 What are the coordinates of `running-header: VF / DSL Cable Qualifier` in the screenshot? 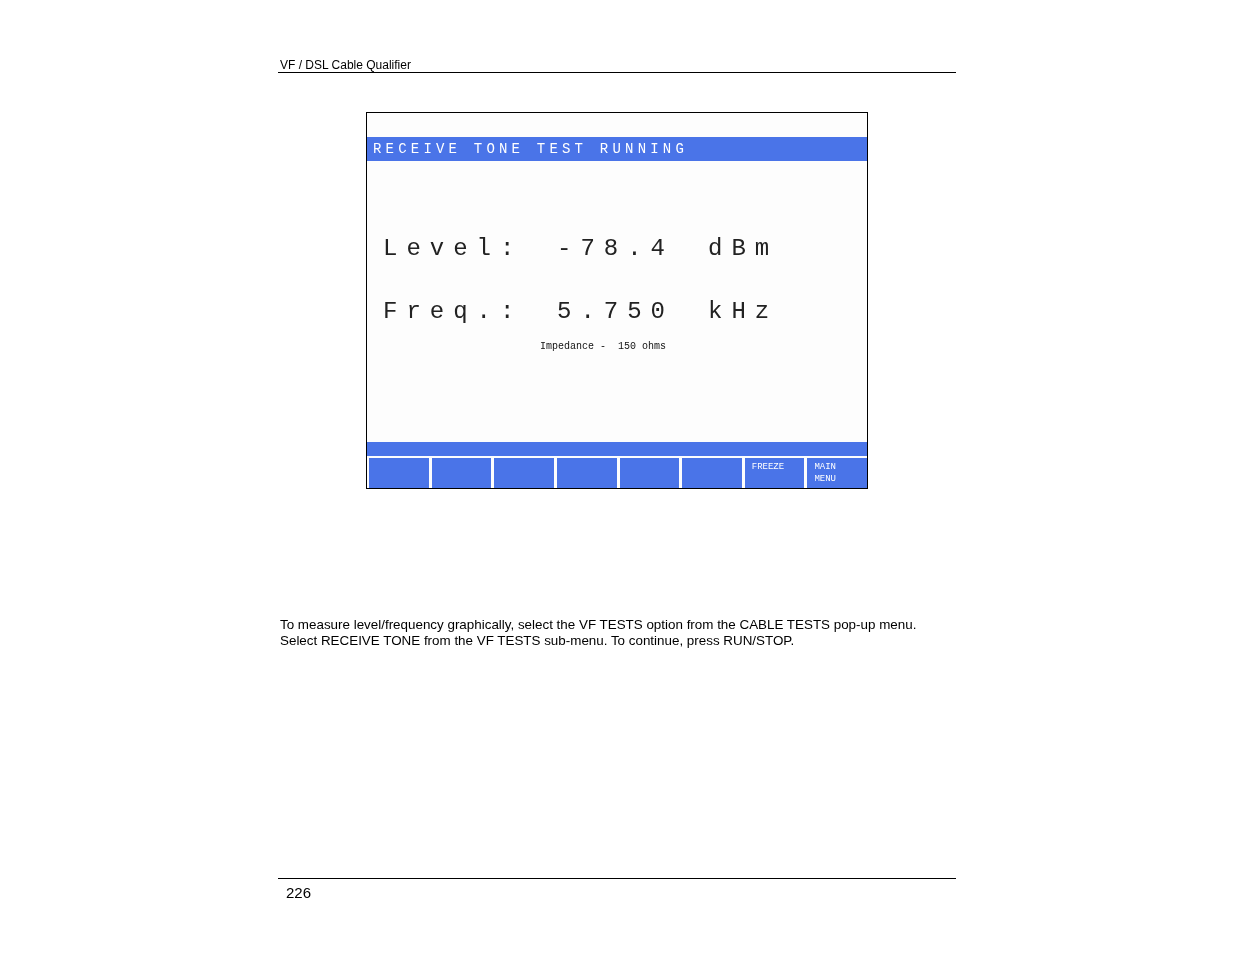 It's located at (345, 65).